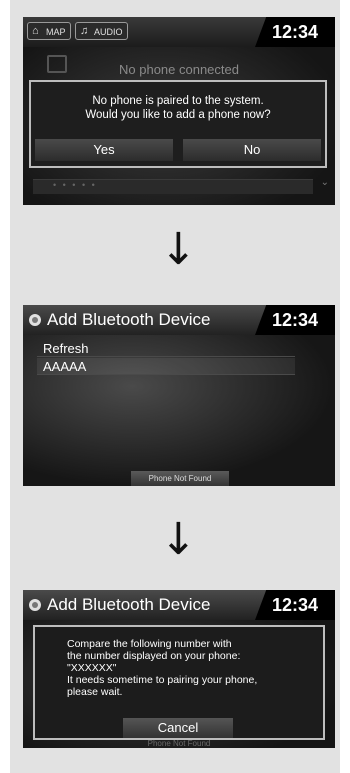  I want to click on list-item-device: AAAAA, so click(166, 366).